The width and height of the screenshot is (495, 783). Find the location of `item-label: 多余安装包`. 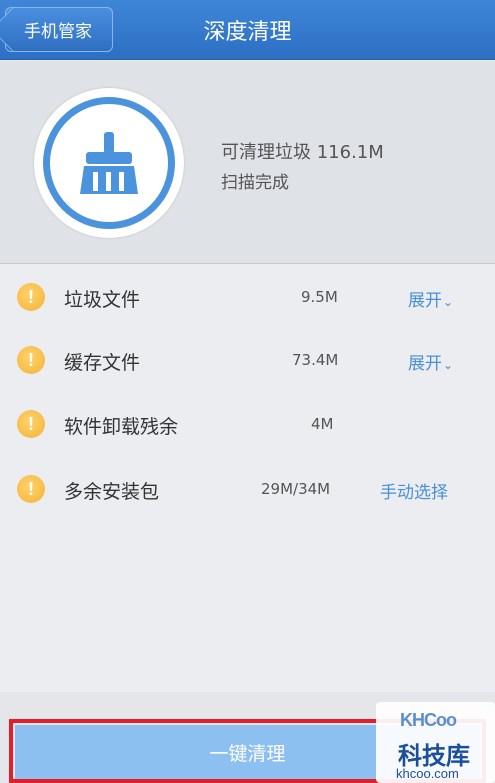

item-label: 多余安装包 is located at coordinates (112, 492).